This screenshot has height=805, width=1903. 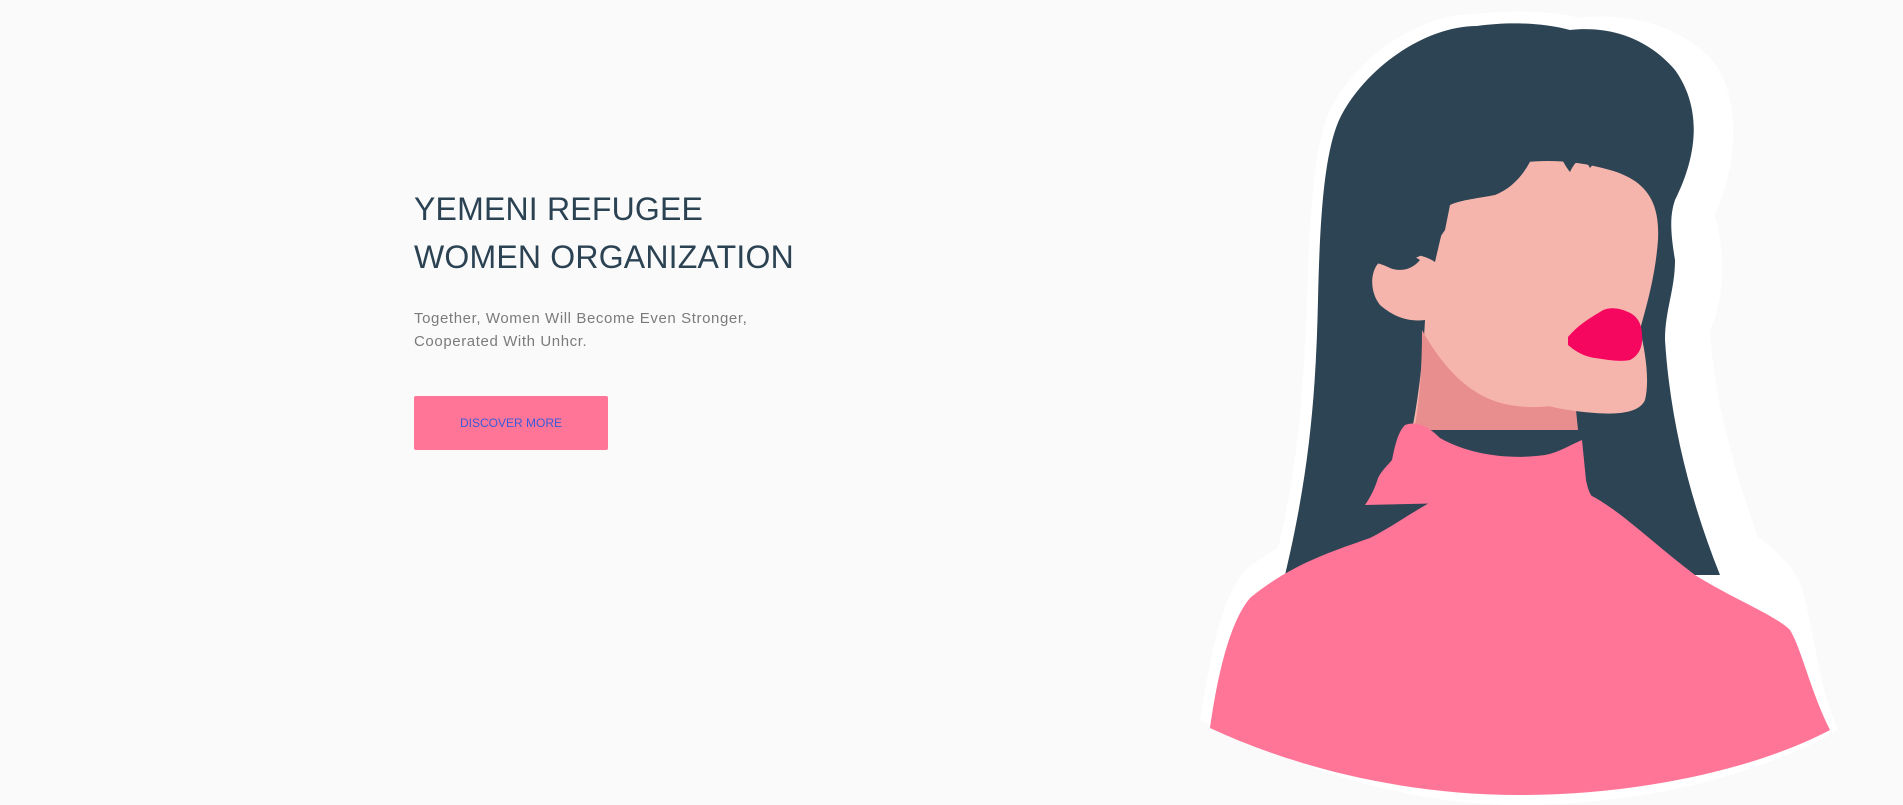 I want to click on discover-more-button: DISCOVER MORE, so click(x=511, y=423).